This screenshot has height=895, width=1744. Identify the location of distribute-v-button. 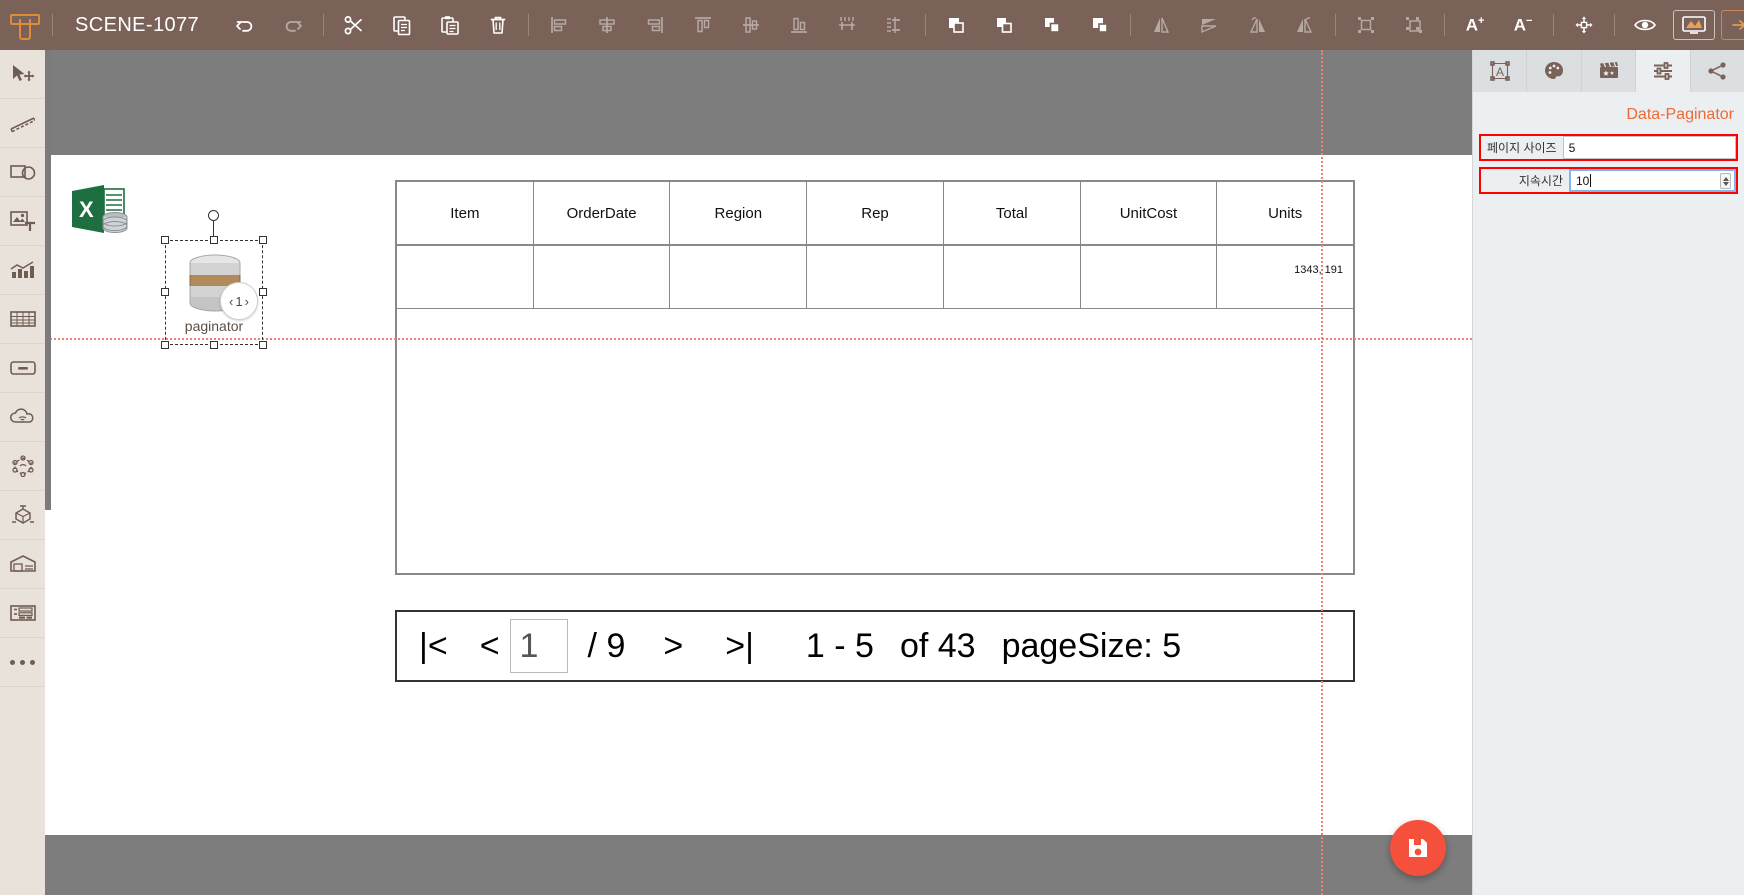
(895, 25).